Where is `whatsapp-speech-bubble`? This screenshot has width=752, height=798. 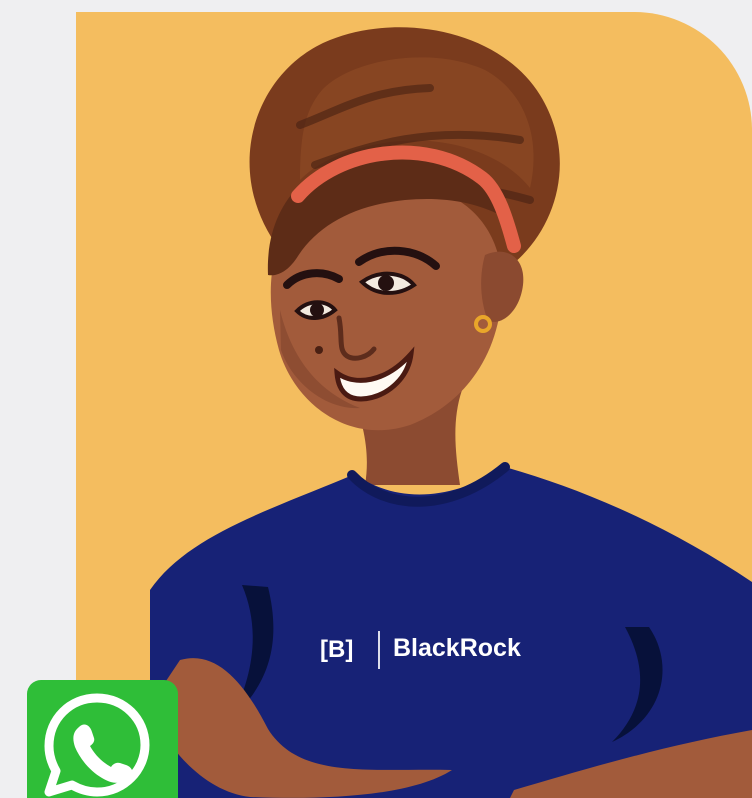
whatsapp-speech-bubble is located at coordinates (97, 745).